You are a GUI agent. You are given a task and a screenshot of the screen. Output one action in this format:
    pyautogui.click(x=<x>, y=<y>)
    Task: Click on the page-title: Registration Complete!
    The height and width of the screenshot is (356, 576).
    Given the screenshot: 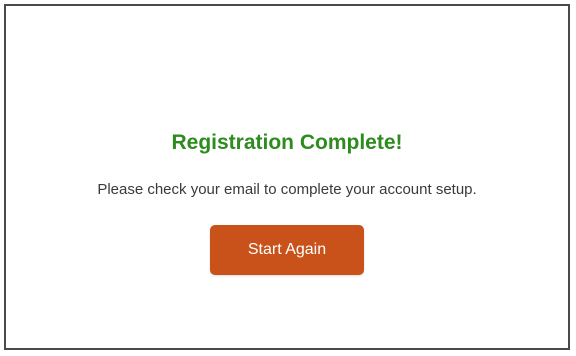 What is the action you would take?
    pyautogui.click(x=287, y=142)
    